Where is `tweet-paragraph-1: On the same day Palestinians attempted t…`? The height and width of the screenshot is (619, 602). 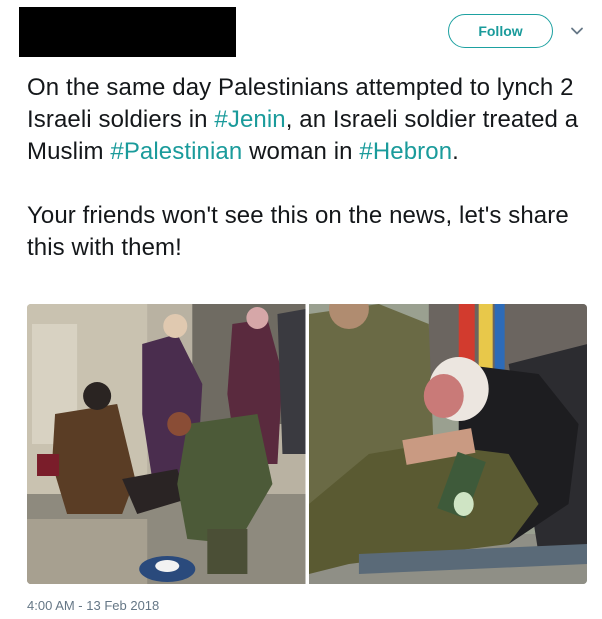 tweet-paragraph-1: On the same day Palestinians attempted t… is located at coordinates (307, 120).